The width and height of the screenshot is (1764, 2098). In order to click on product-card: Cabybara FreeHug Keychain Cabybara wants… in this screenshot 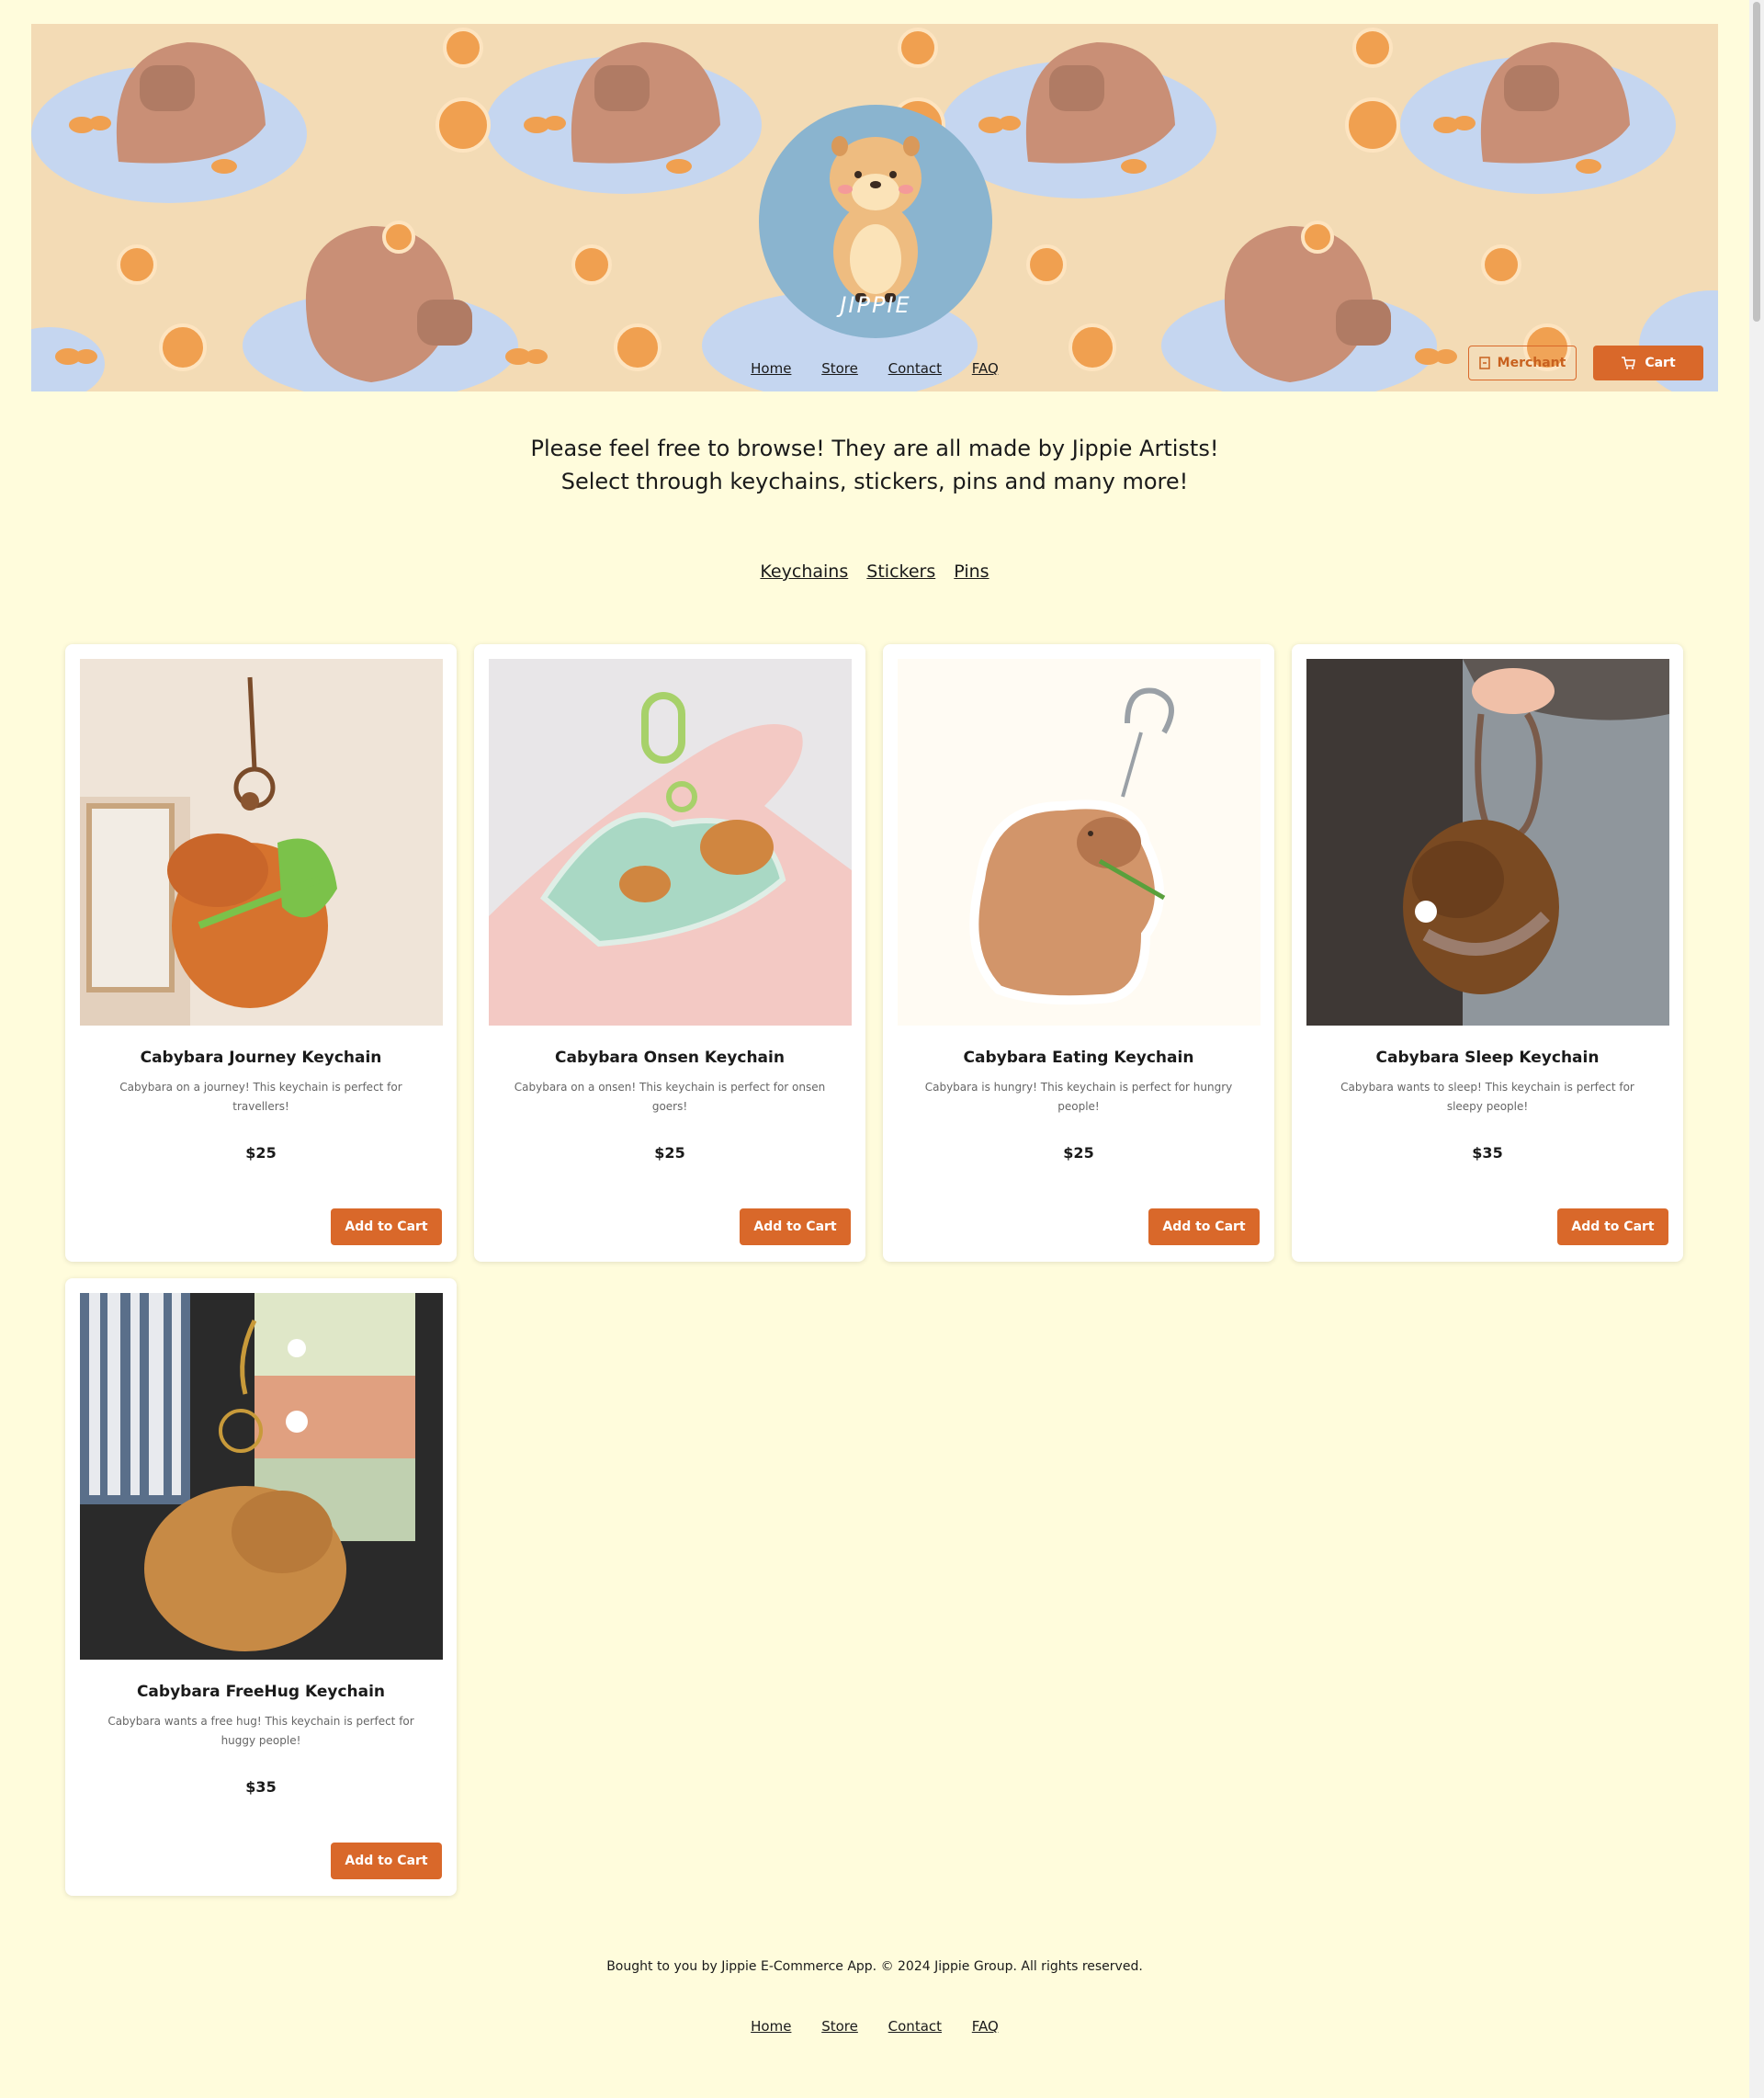, I will do `click(261, 1587)`.